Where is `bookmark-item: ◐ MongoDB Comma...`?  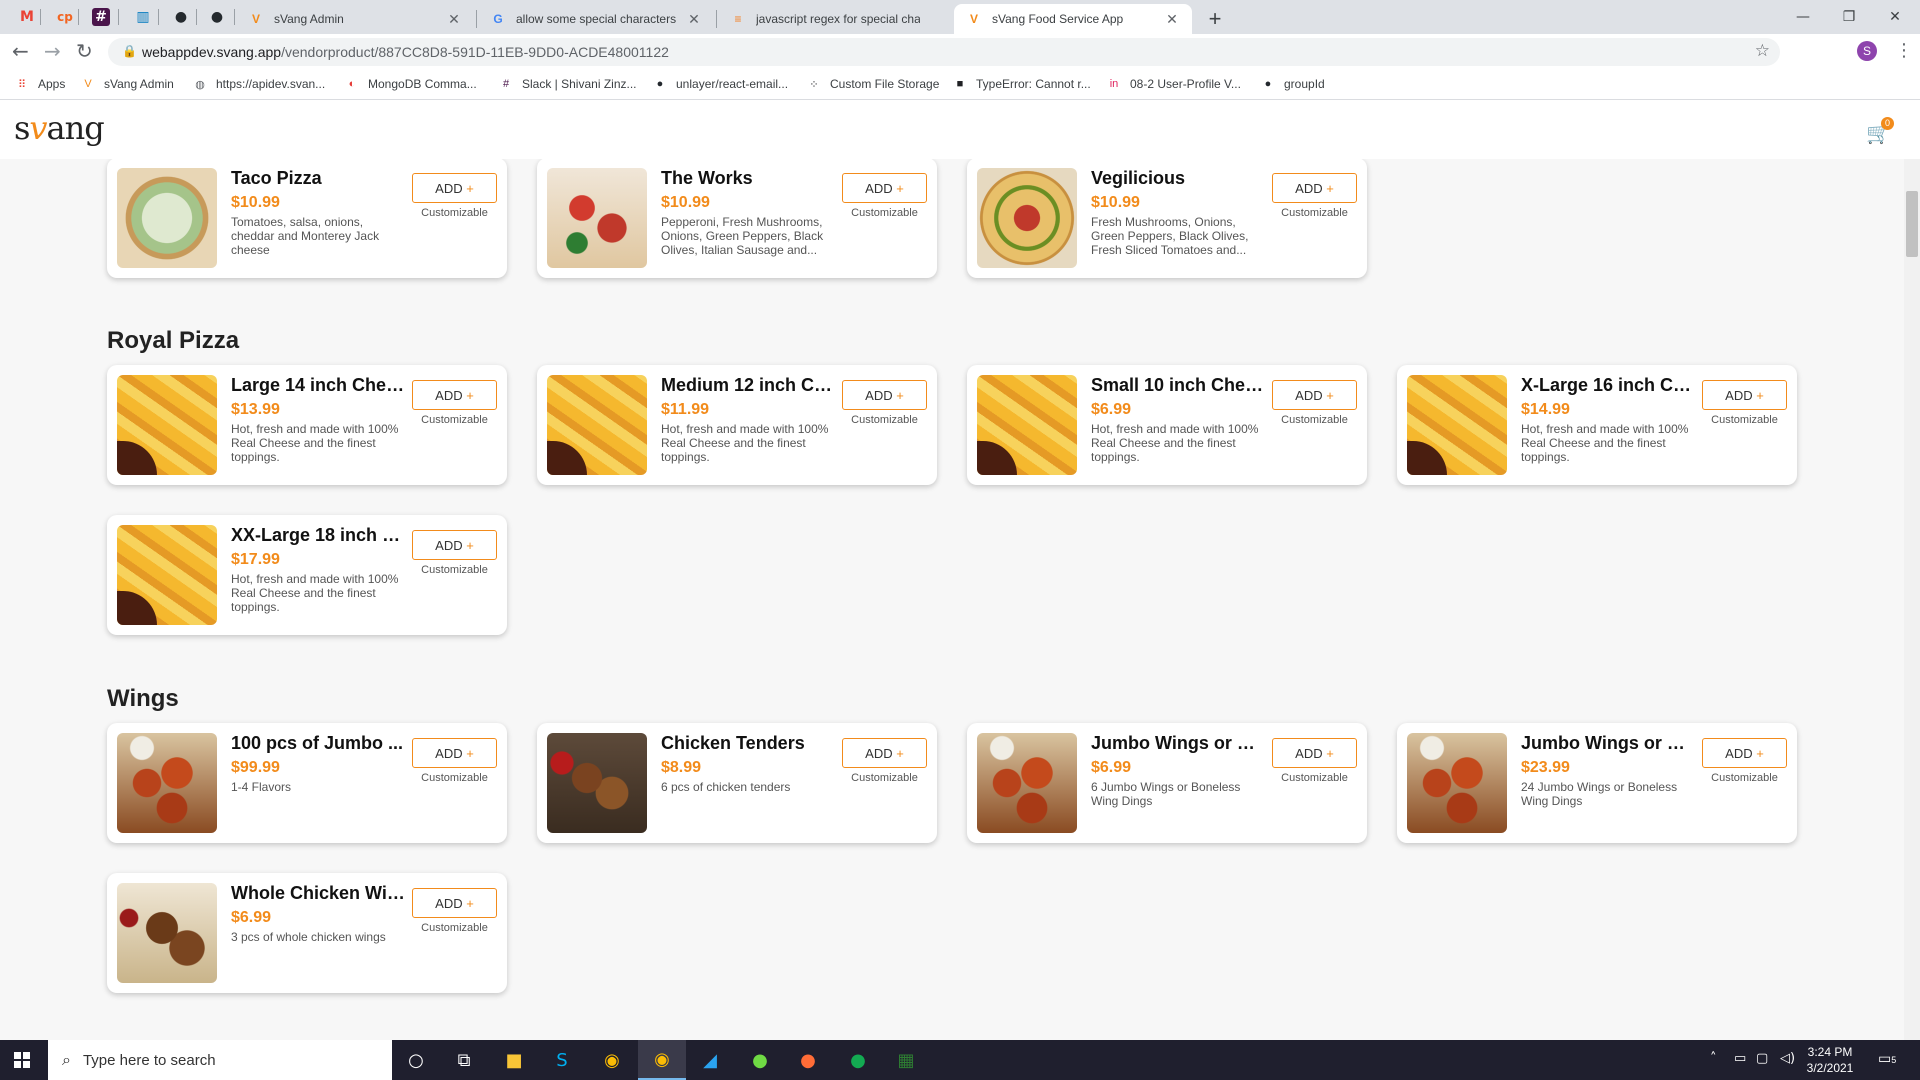
bookmark-item: ◐ MongoDB Comma... is located at coordinates (410, 84).